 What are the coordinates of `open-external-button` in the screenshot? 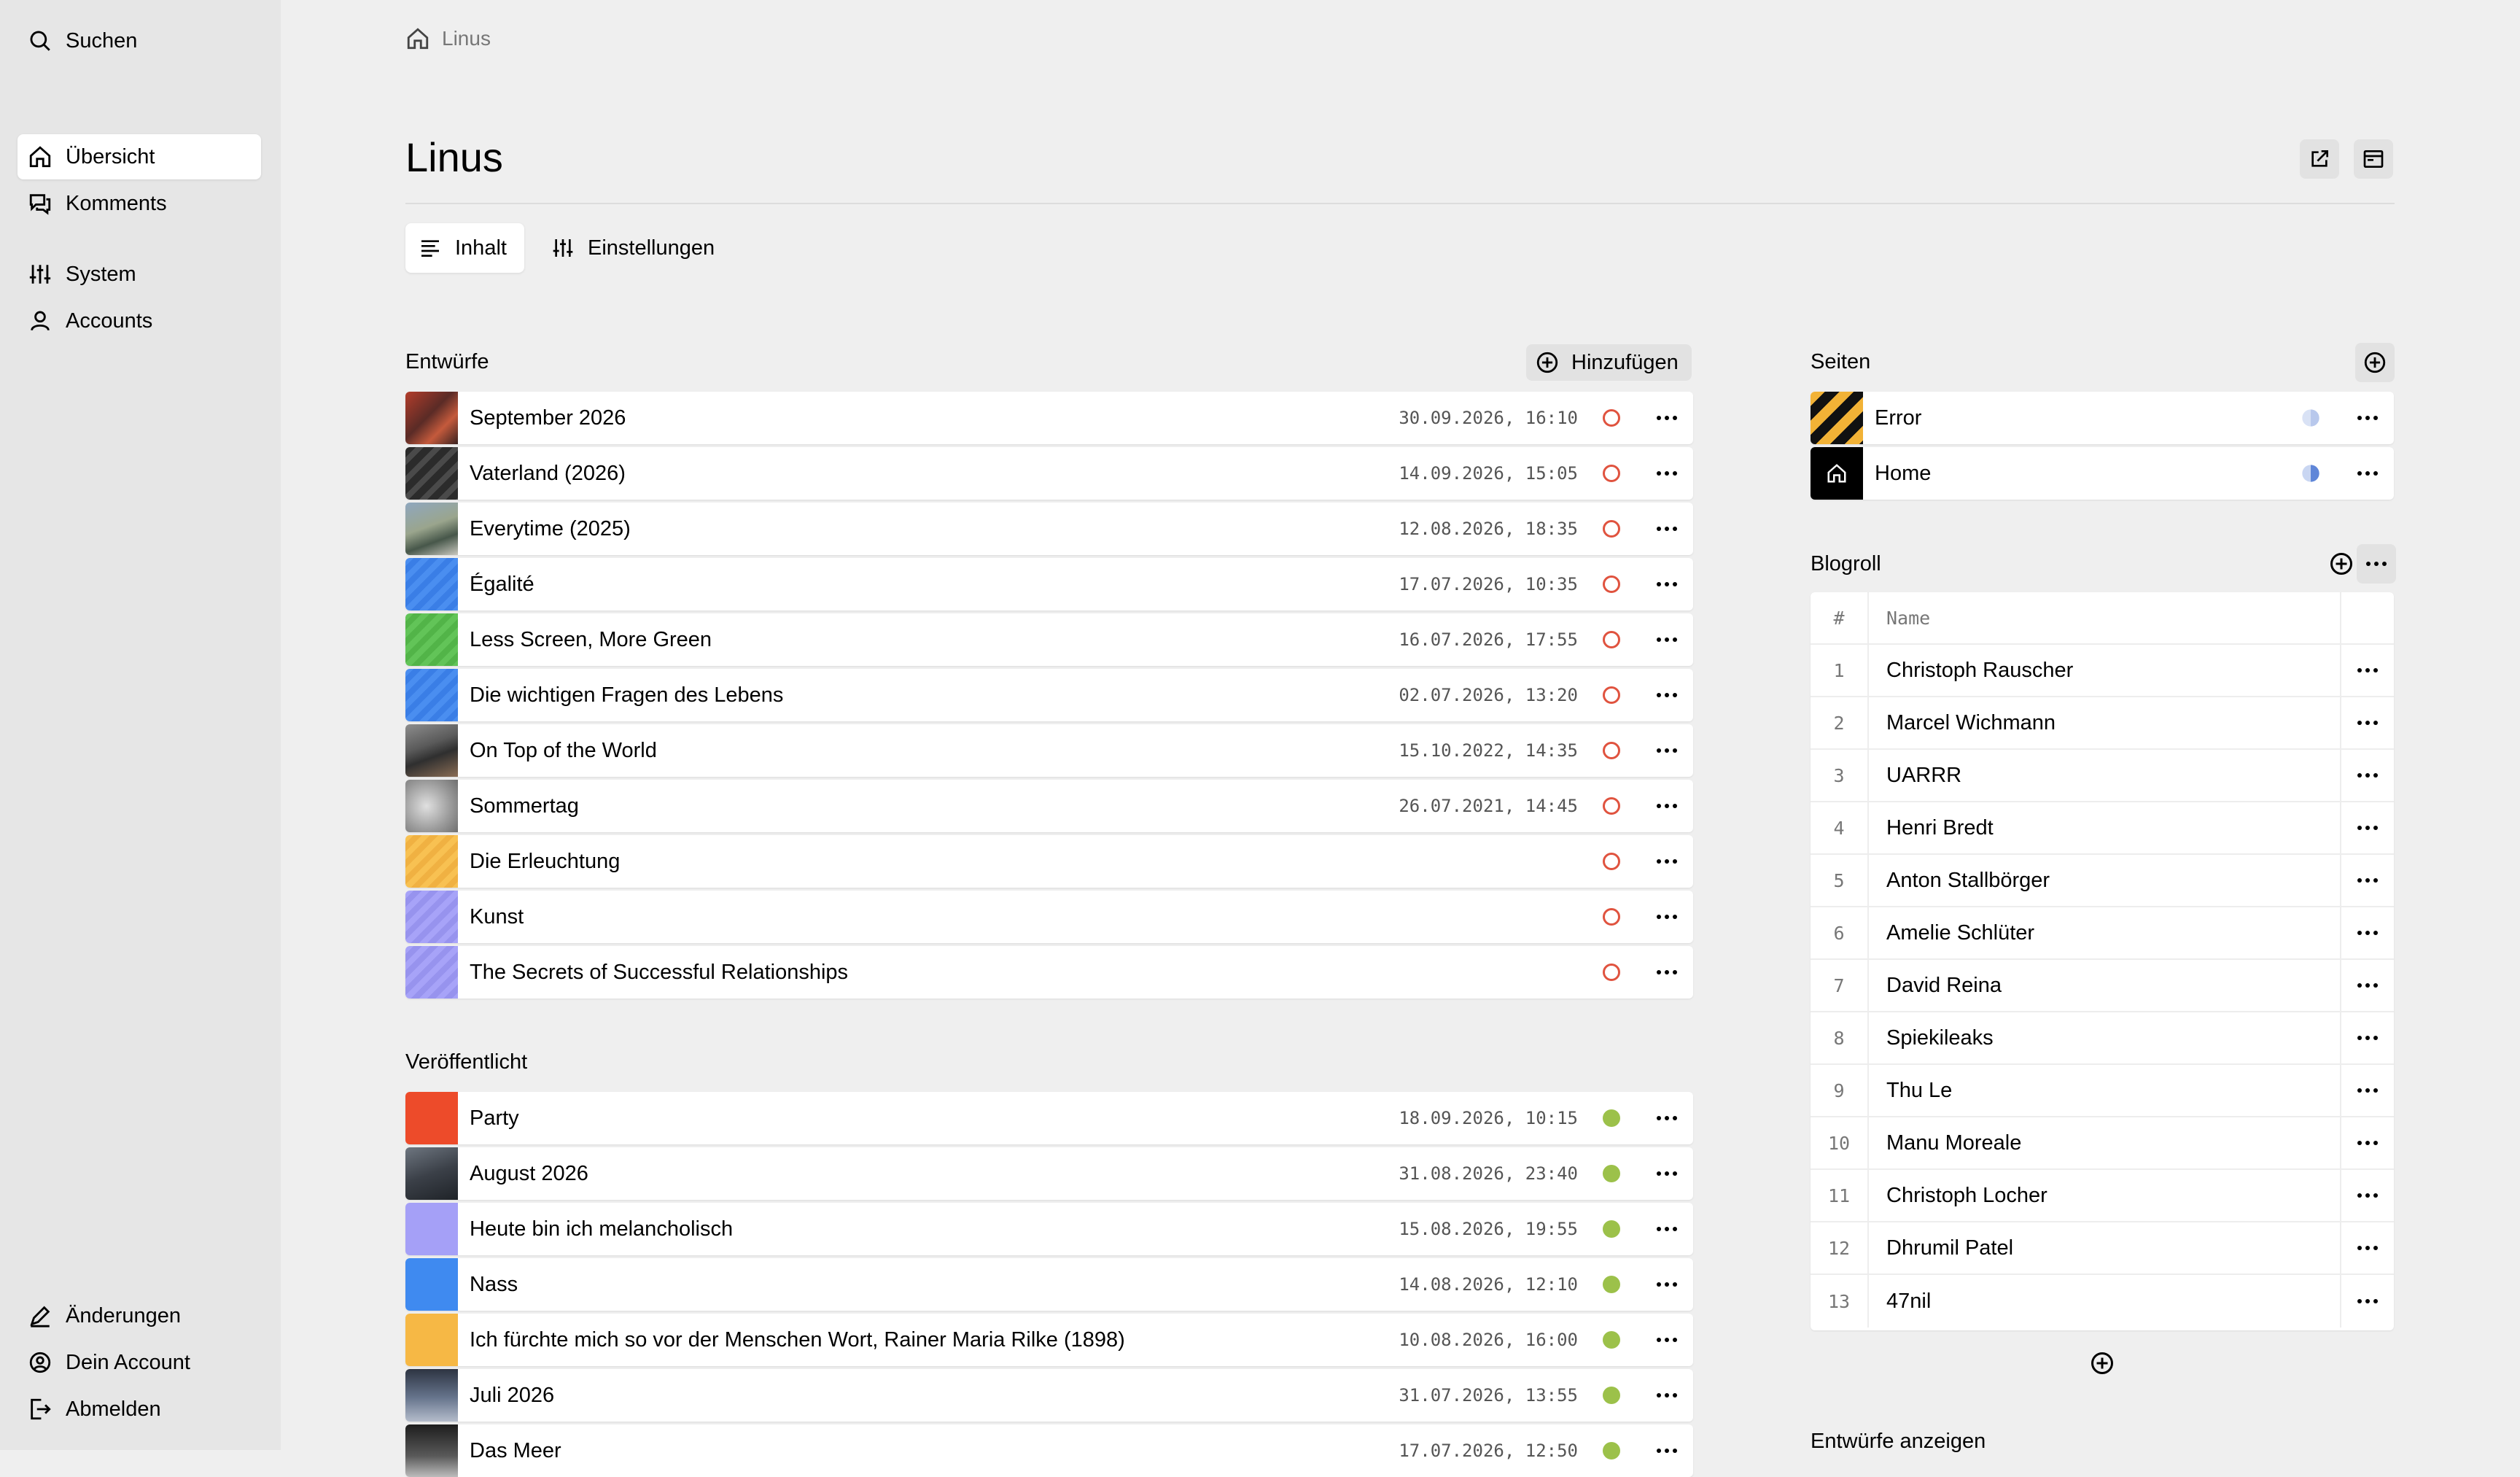 It's located at (2319, 159).